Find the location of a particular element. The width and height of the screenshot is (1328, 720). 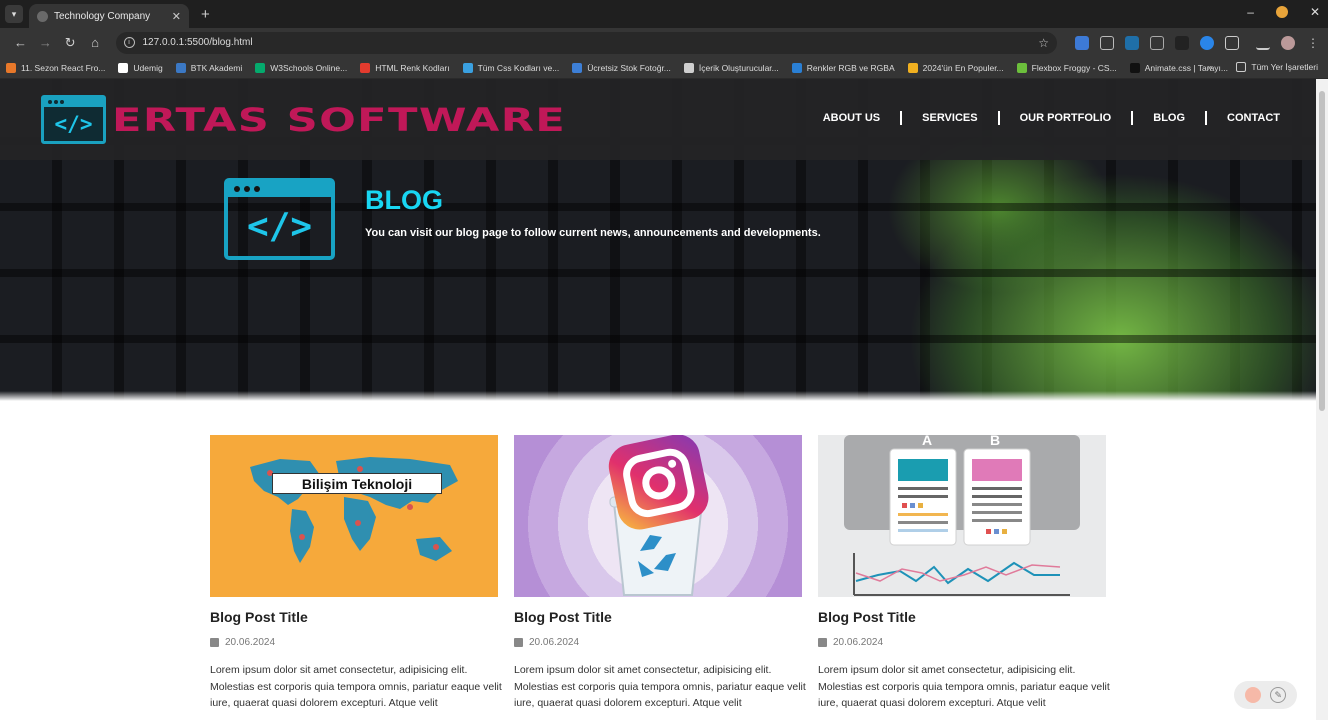

nav-our-portfolio: OUR PORTFOLIO is located at coordinates (1066, 118).